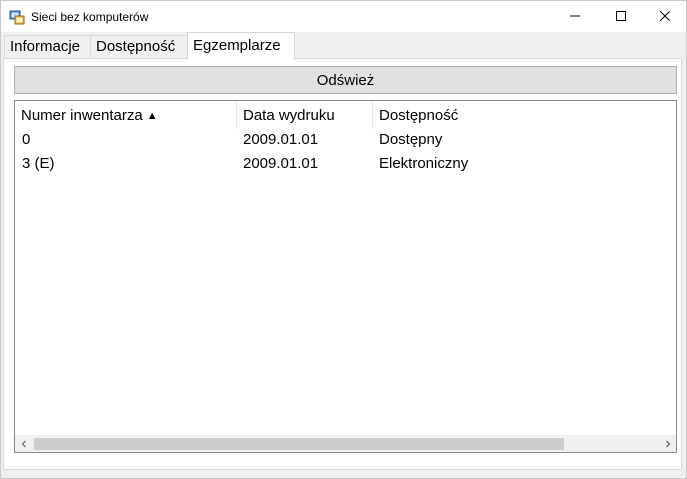  I want to click on chevron-right-icon, so click(668, 444).